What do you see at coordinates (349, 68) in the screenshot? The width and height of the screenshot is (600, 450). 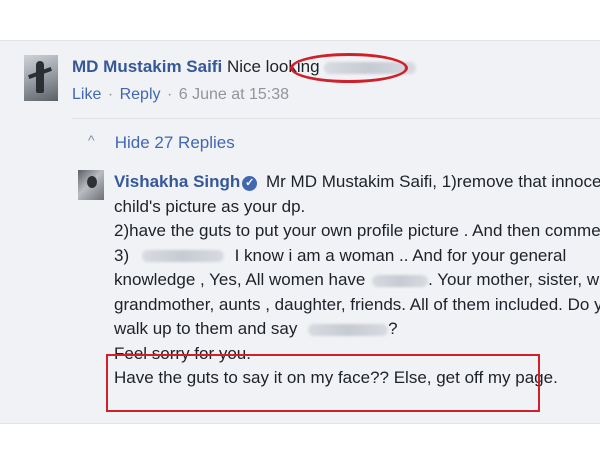 I see `red-highlight-oval` at bounding box center [349, 68].